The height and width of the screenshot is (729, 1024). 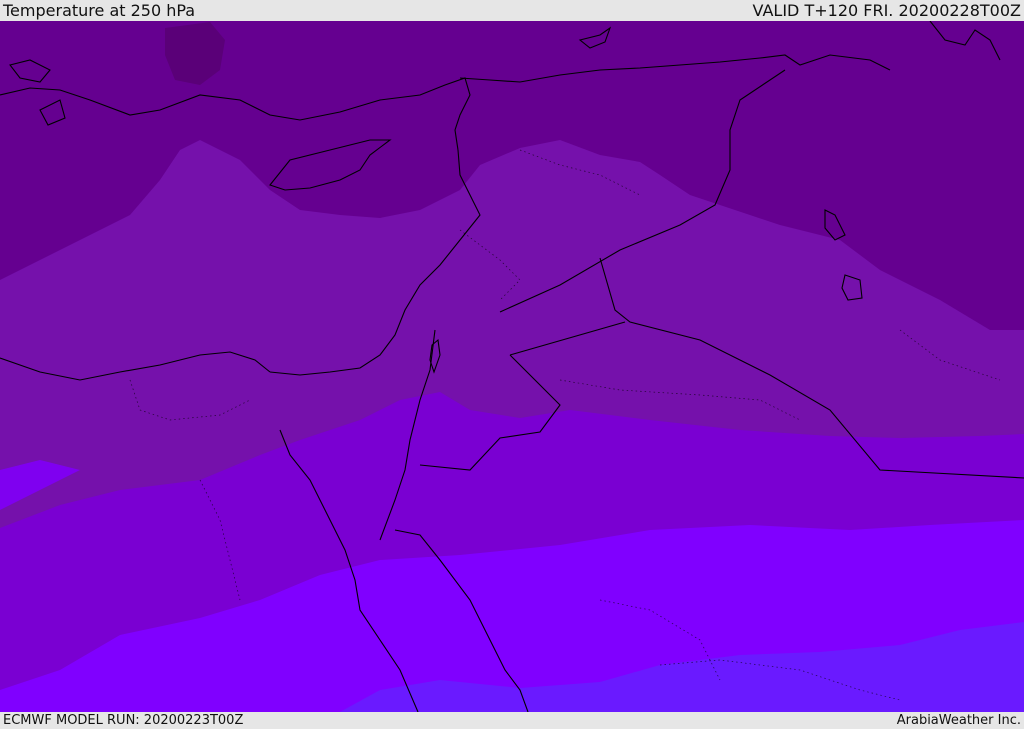 I want to click on credit: ArabiaWeather Inc., so click(x=958, y=720).